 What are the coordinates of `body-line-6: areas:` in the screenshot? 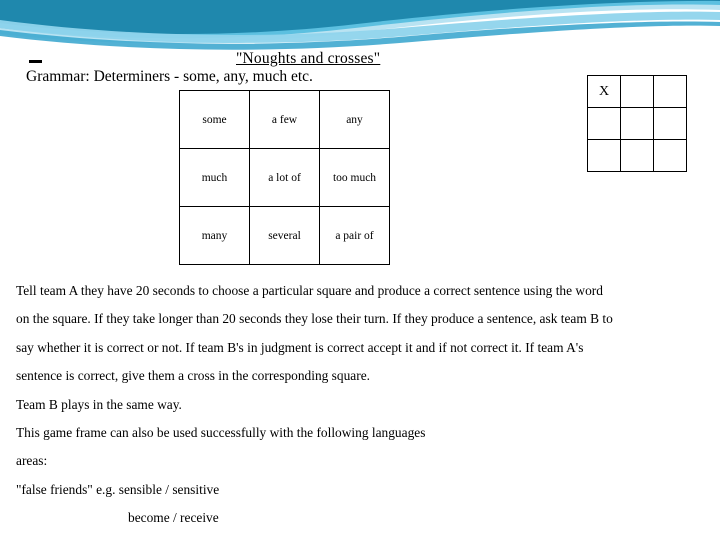 It's located at (32, 461).